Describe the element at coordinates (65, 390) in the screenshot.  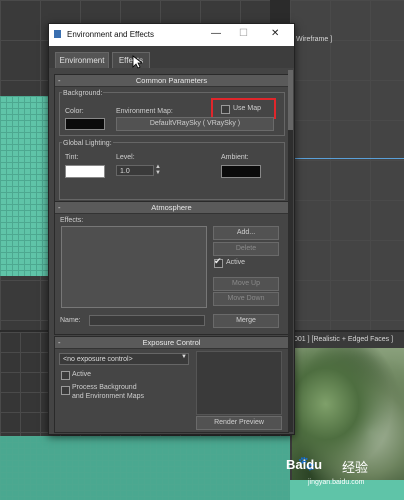
I see `process-background-checkbox` at that location.